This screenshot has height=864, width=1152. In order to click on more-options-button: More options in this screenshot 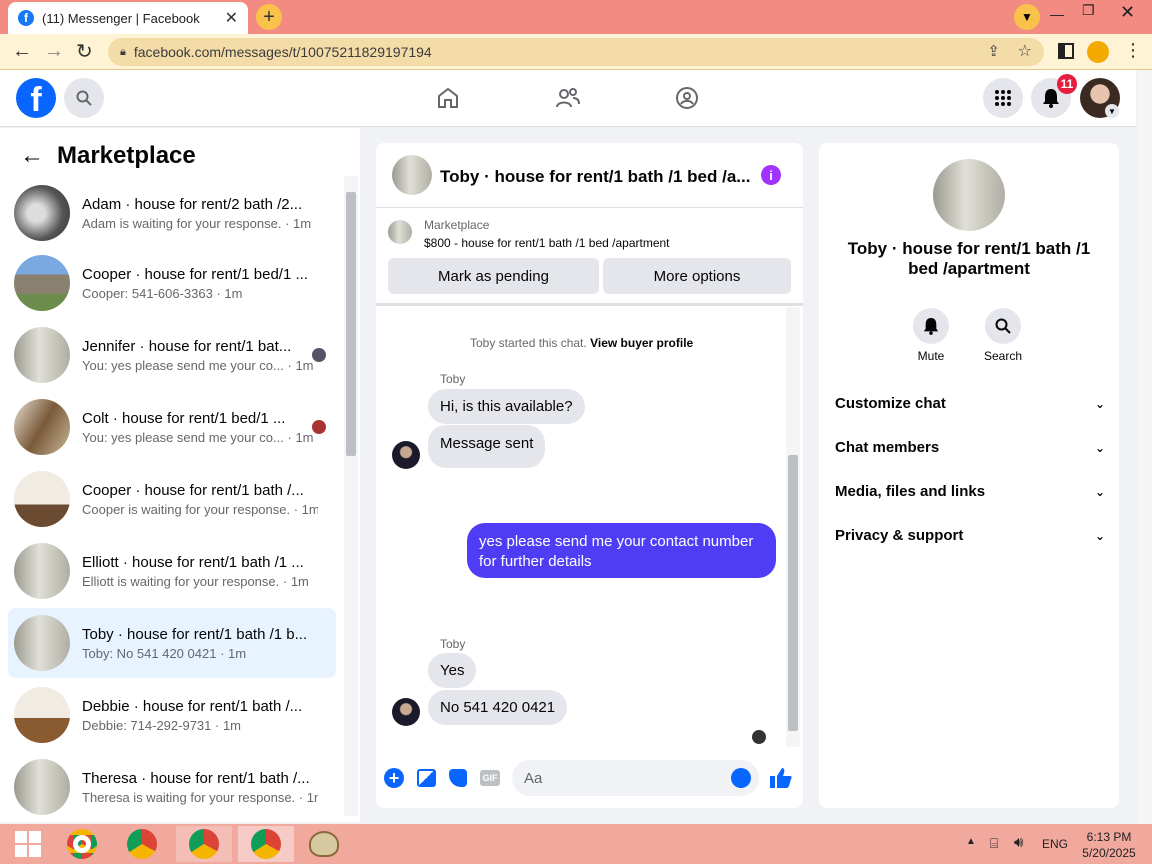, I will do `click(697, 276)`.